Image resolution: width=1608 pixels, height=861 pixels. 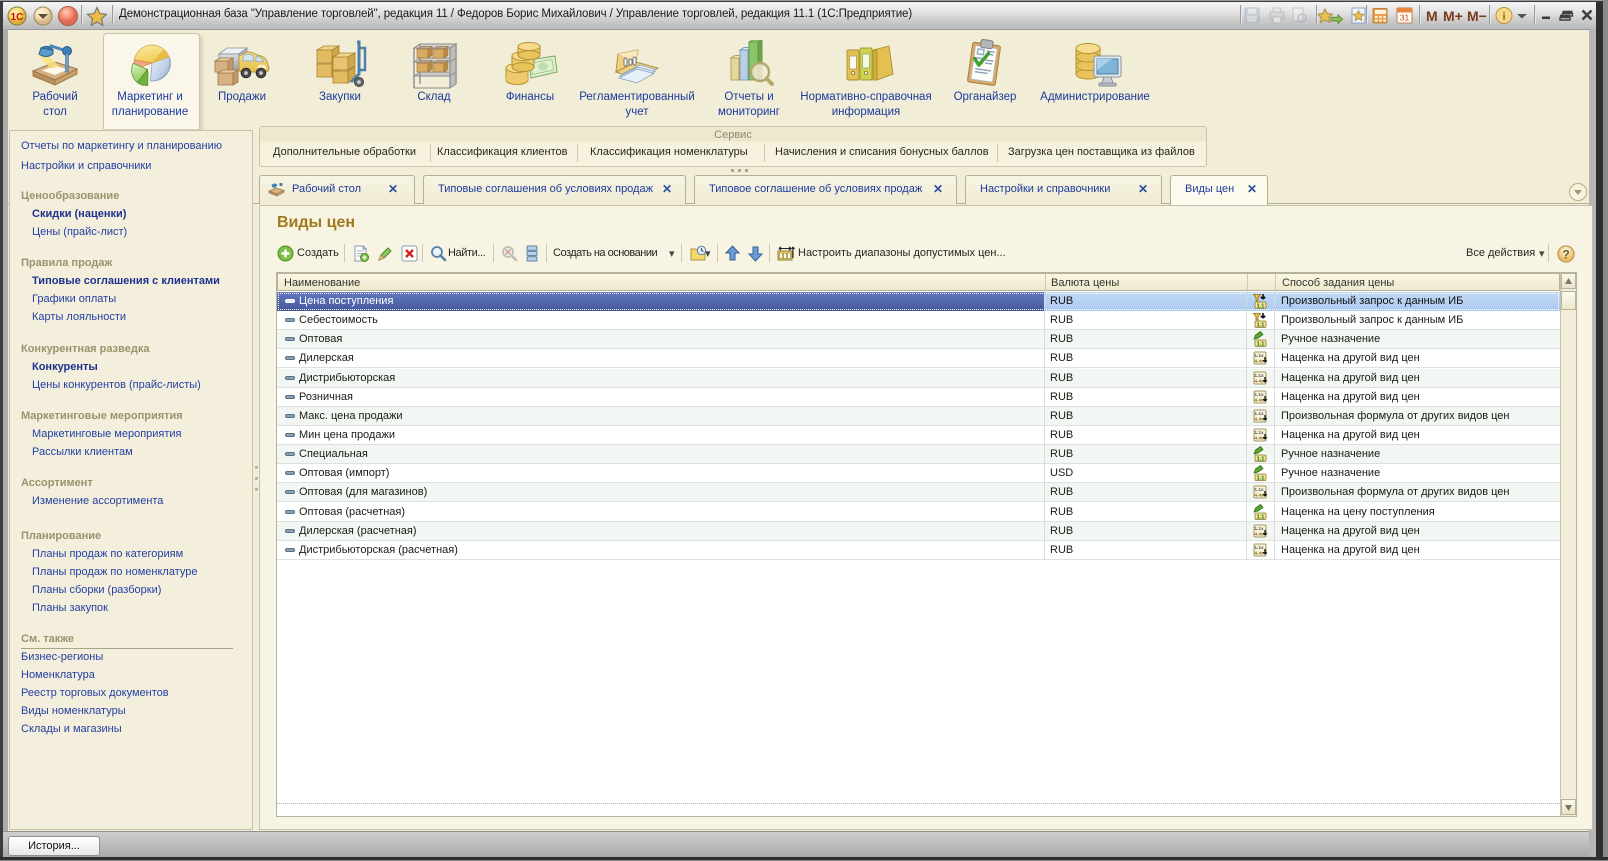 I want to click on svg-text: M−, so click(x=1477, y=16).